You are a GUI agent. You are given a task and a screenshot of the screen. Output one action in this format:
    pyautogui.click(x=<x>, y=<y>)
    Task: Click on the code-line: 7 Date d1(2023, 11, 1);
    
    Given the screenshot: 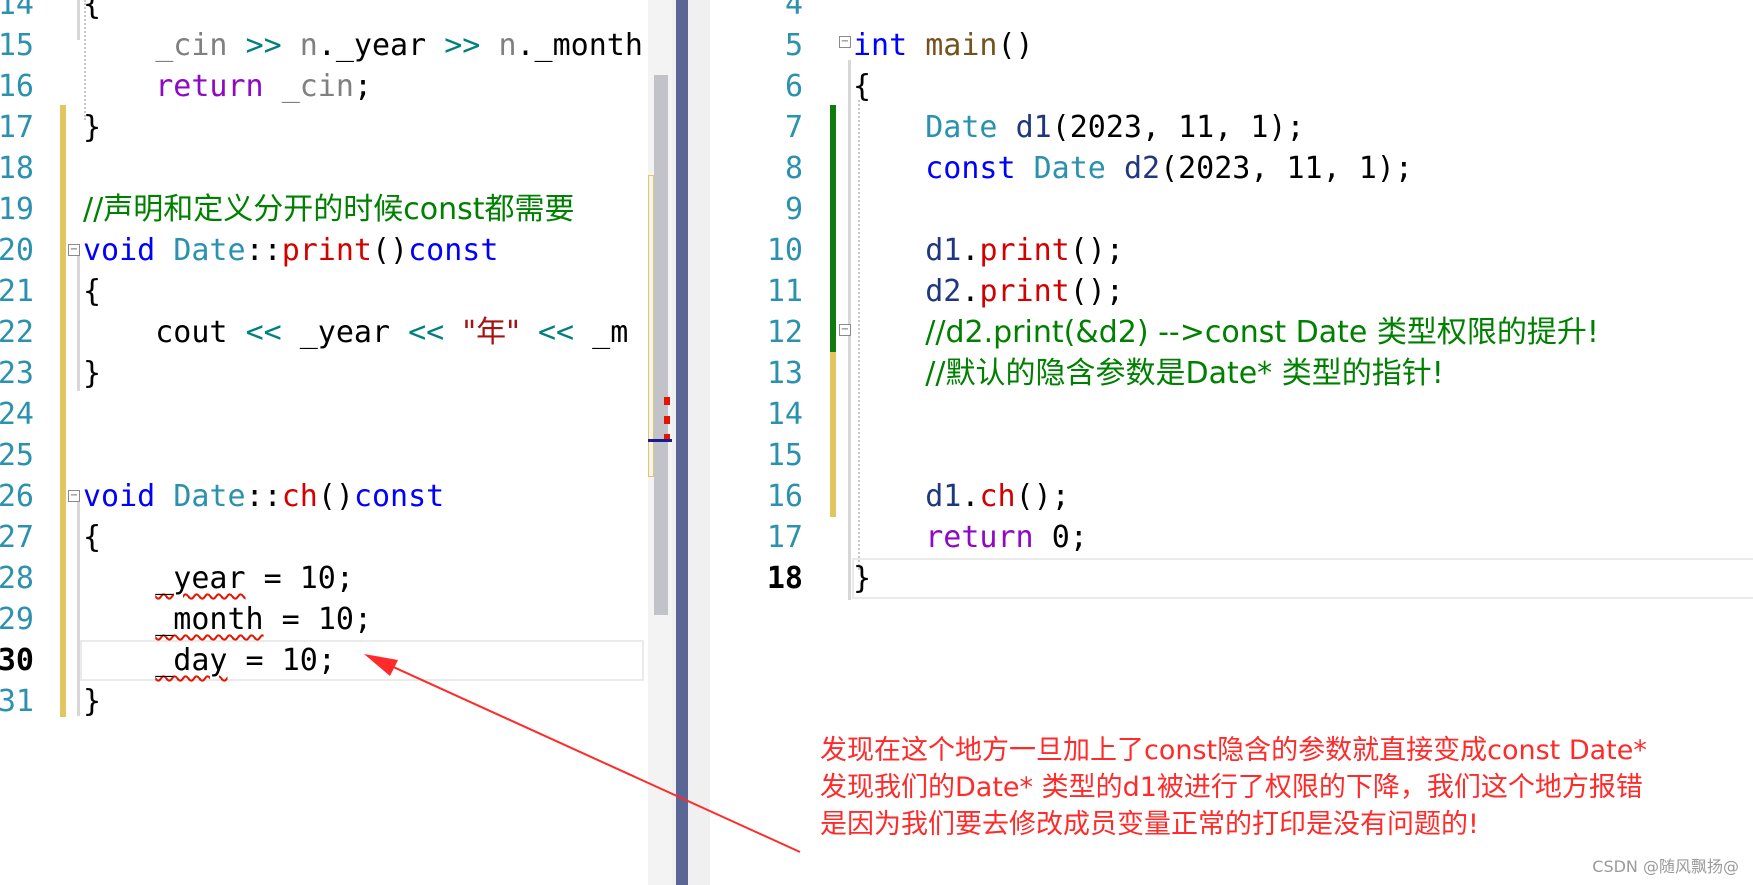 What is the action you would take?
    pyautogui.click(x=1231, y=127)
    